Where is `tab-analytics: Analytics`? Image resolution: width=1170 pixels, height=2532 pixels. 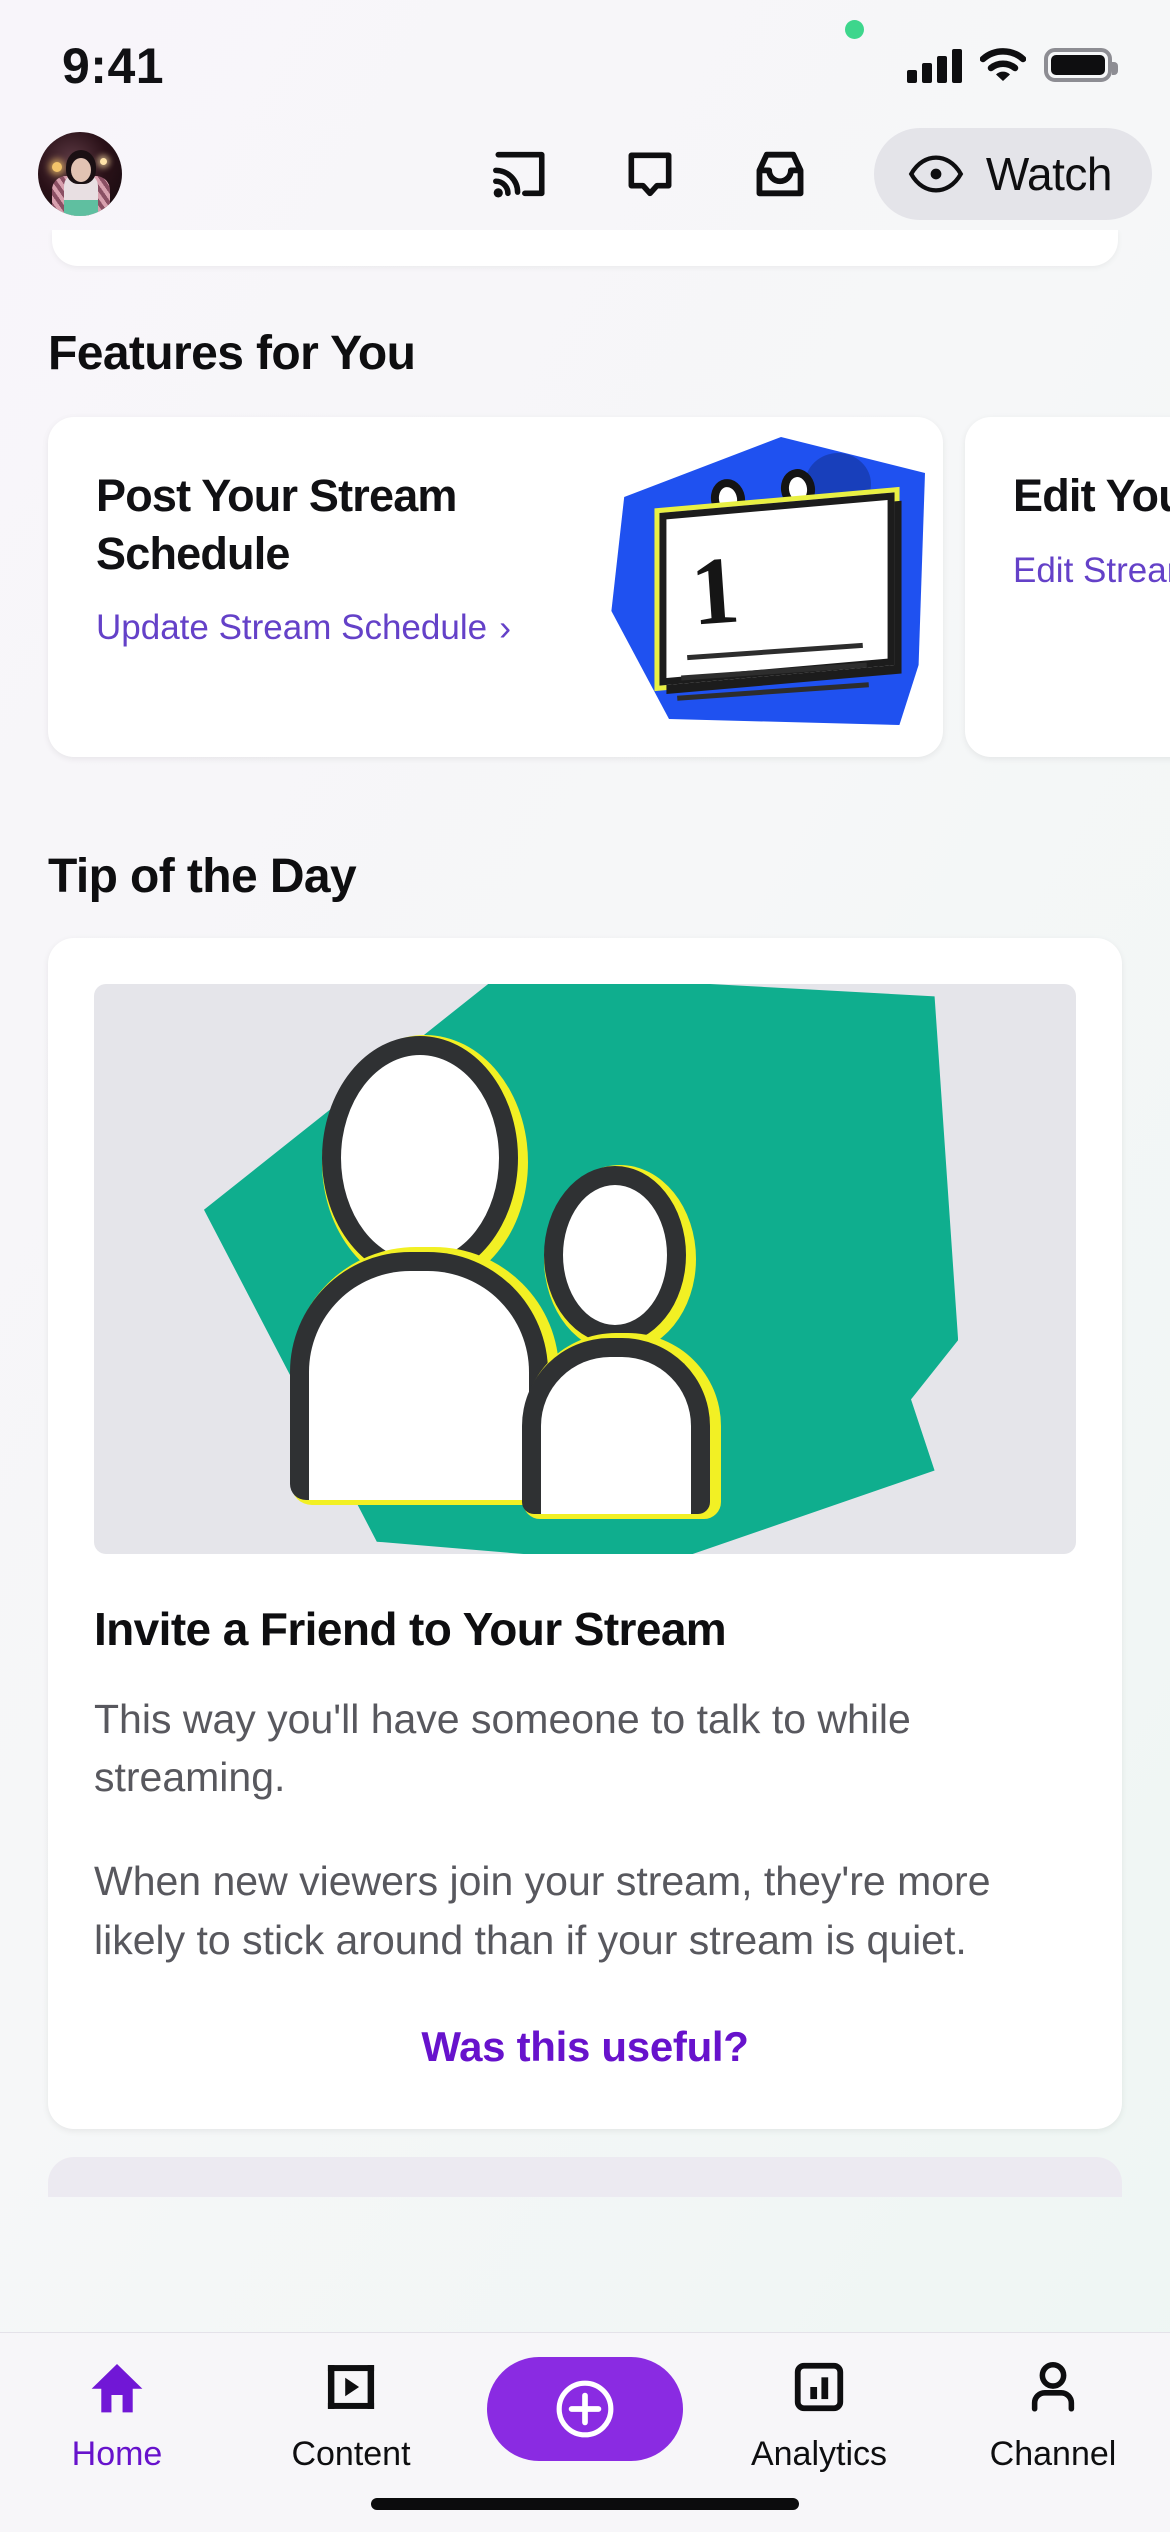
tab-analytics: Analytics is located at coordinates (819, 2414).